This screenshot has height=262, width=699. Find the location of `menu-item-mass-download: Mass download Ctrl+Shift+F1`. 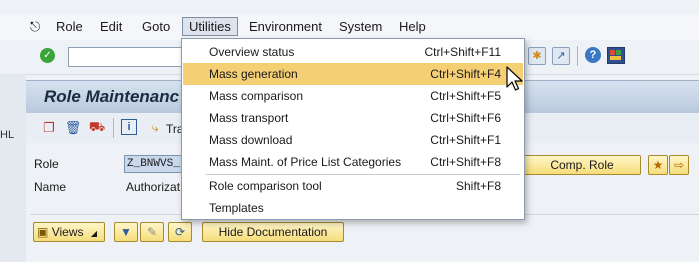

menu-item-mass-download: Mass download Ctrl+Shift+F1 is located at coordinates (353, 140).